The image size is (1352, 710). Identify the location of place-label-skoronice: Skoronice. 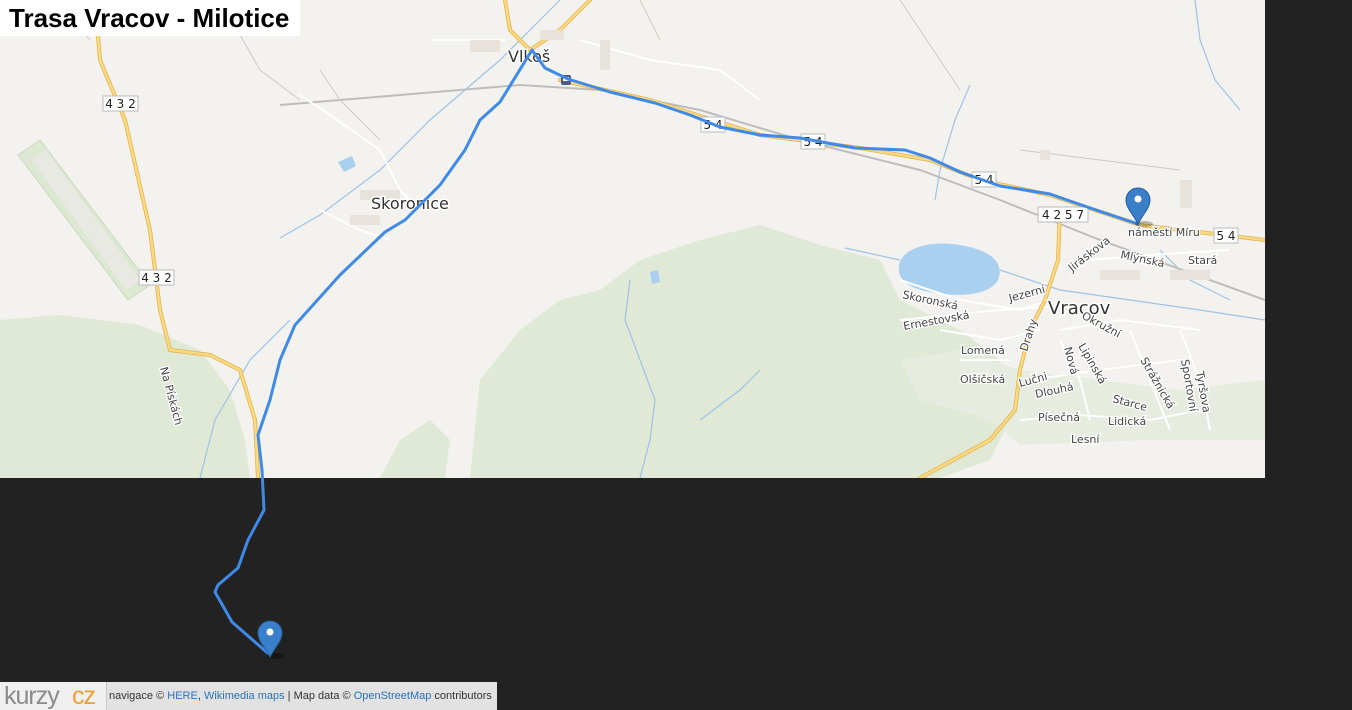
(410, 203).